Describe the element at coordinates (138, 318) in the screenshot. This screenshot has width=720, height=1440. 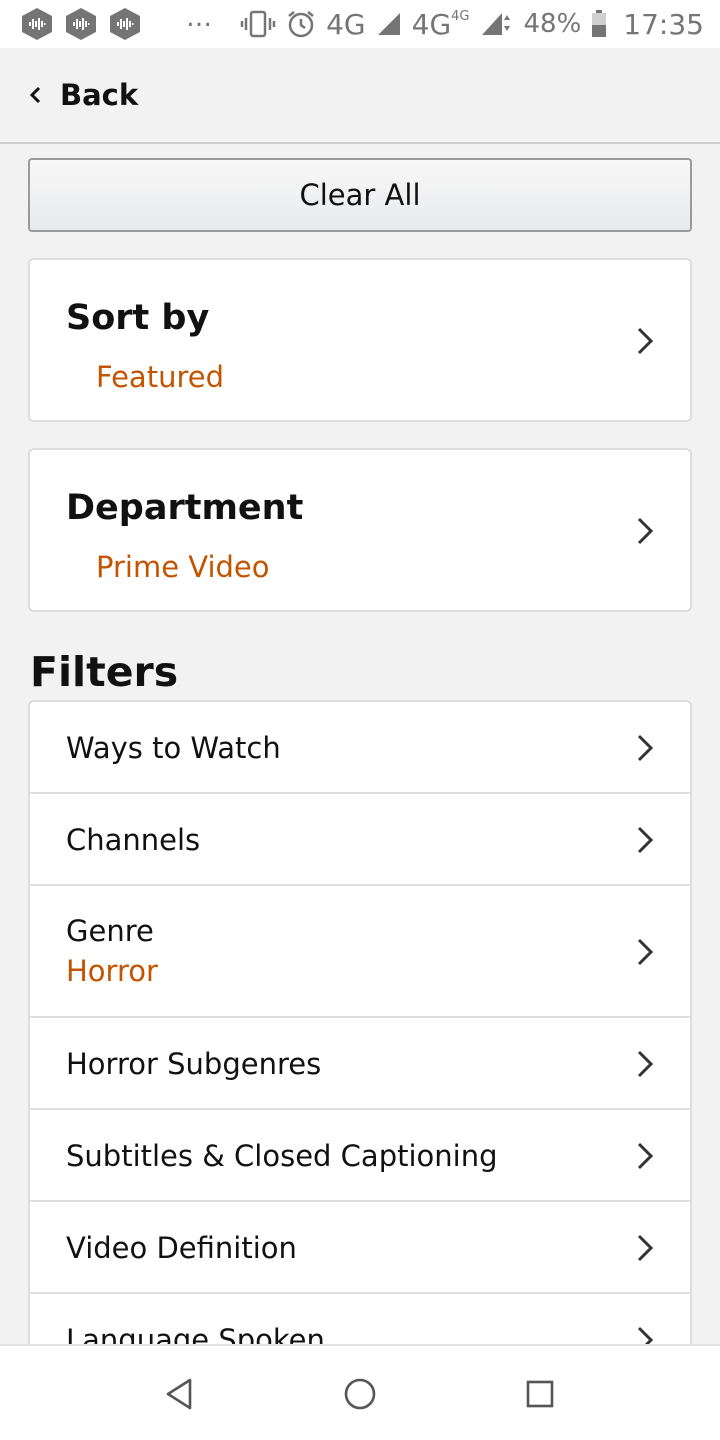
I see `sort-by-title: Sort by` at that location.